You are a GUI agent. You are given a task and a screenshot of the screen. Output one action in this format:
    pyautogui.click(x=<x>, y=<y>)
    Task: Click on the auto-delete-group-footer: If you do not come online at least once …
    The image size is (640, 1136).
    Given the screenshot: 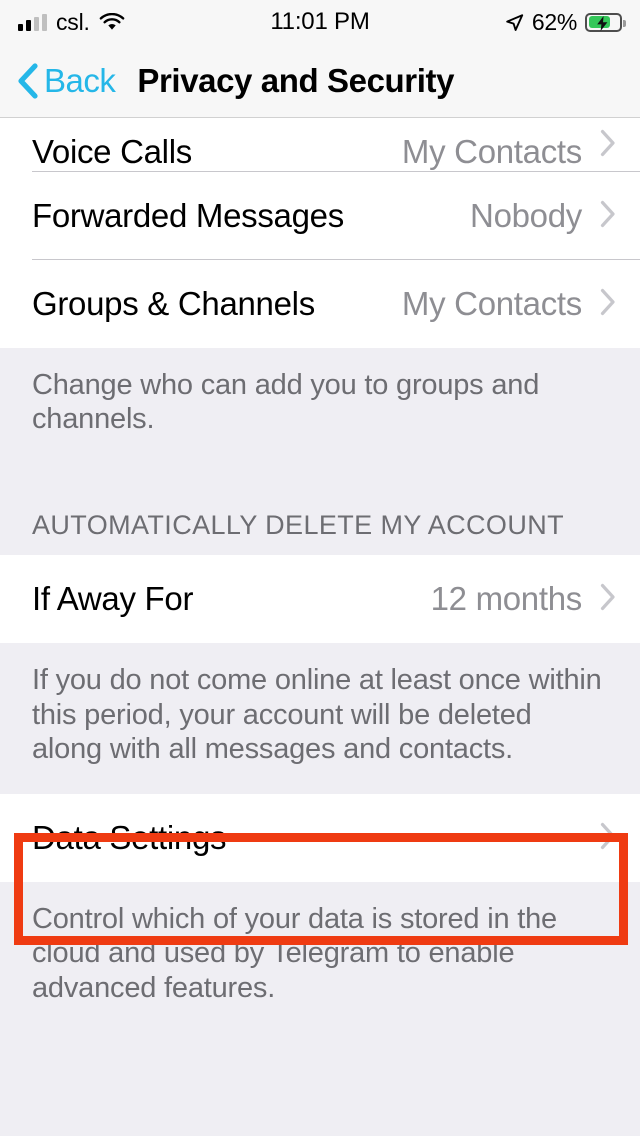 What is the action you would take?
    pyautogui.click(x=320, y=719)
    